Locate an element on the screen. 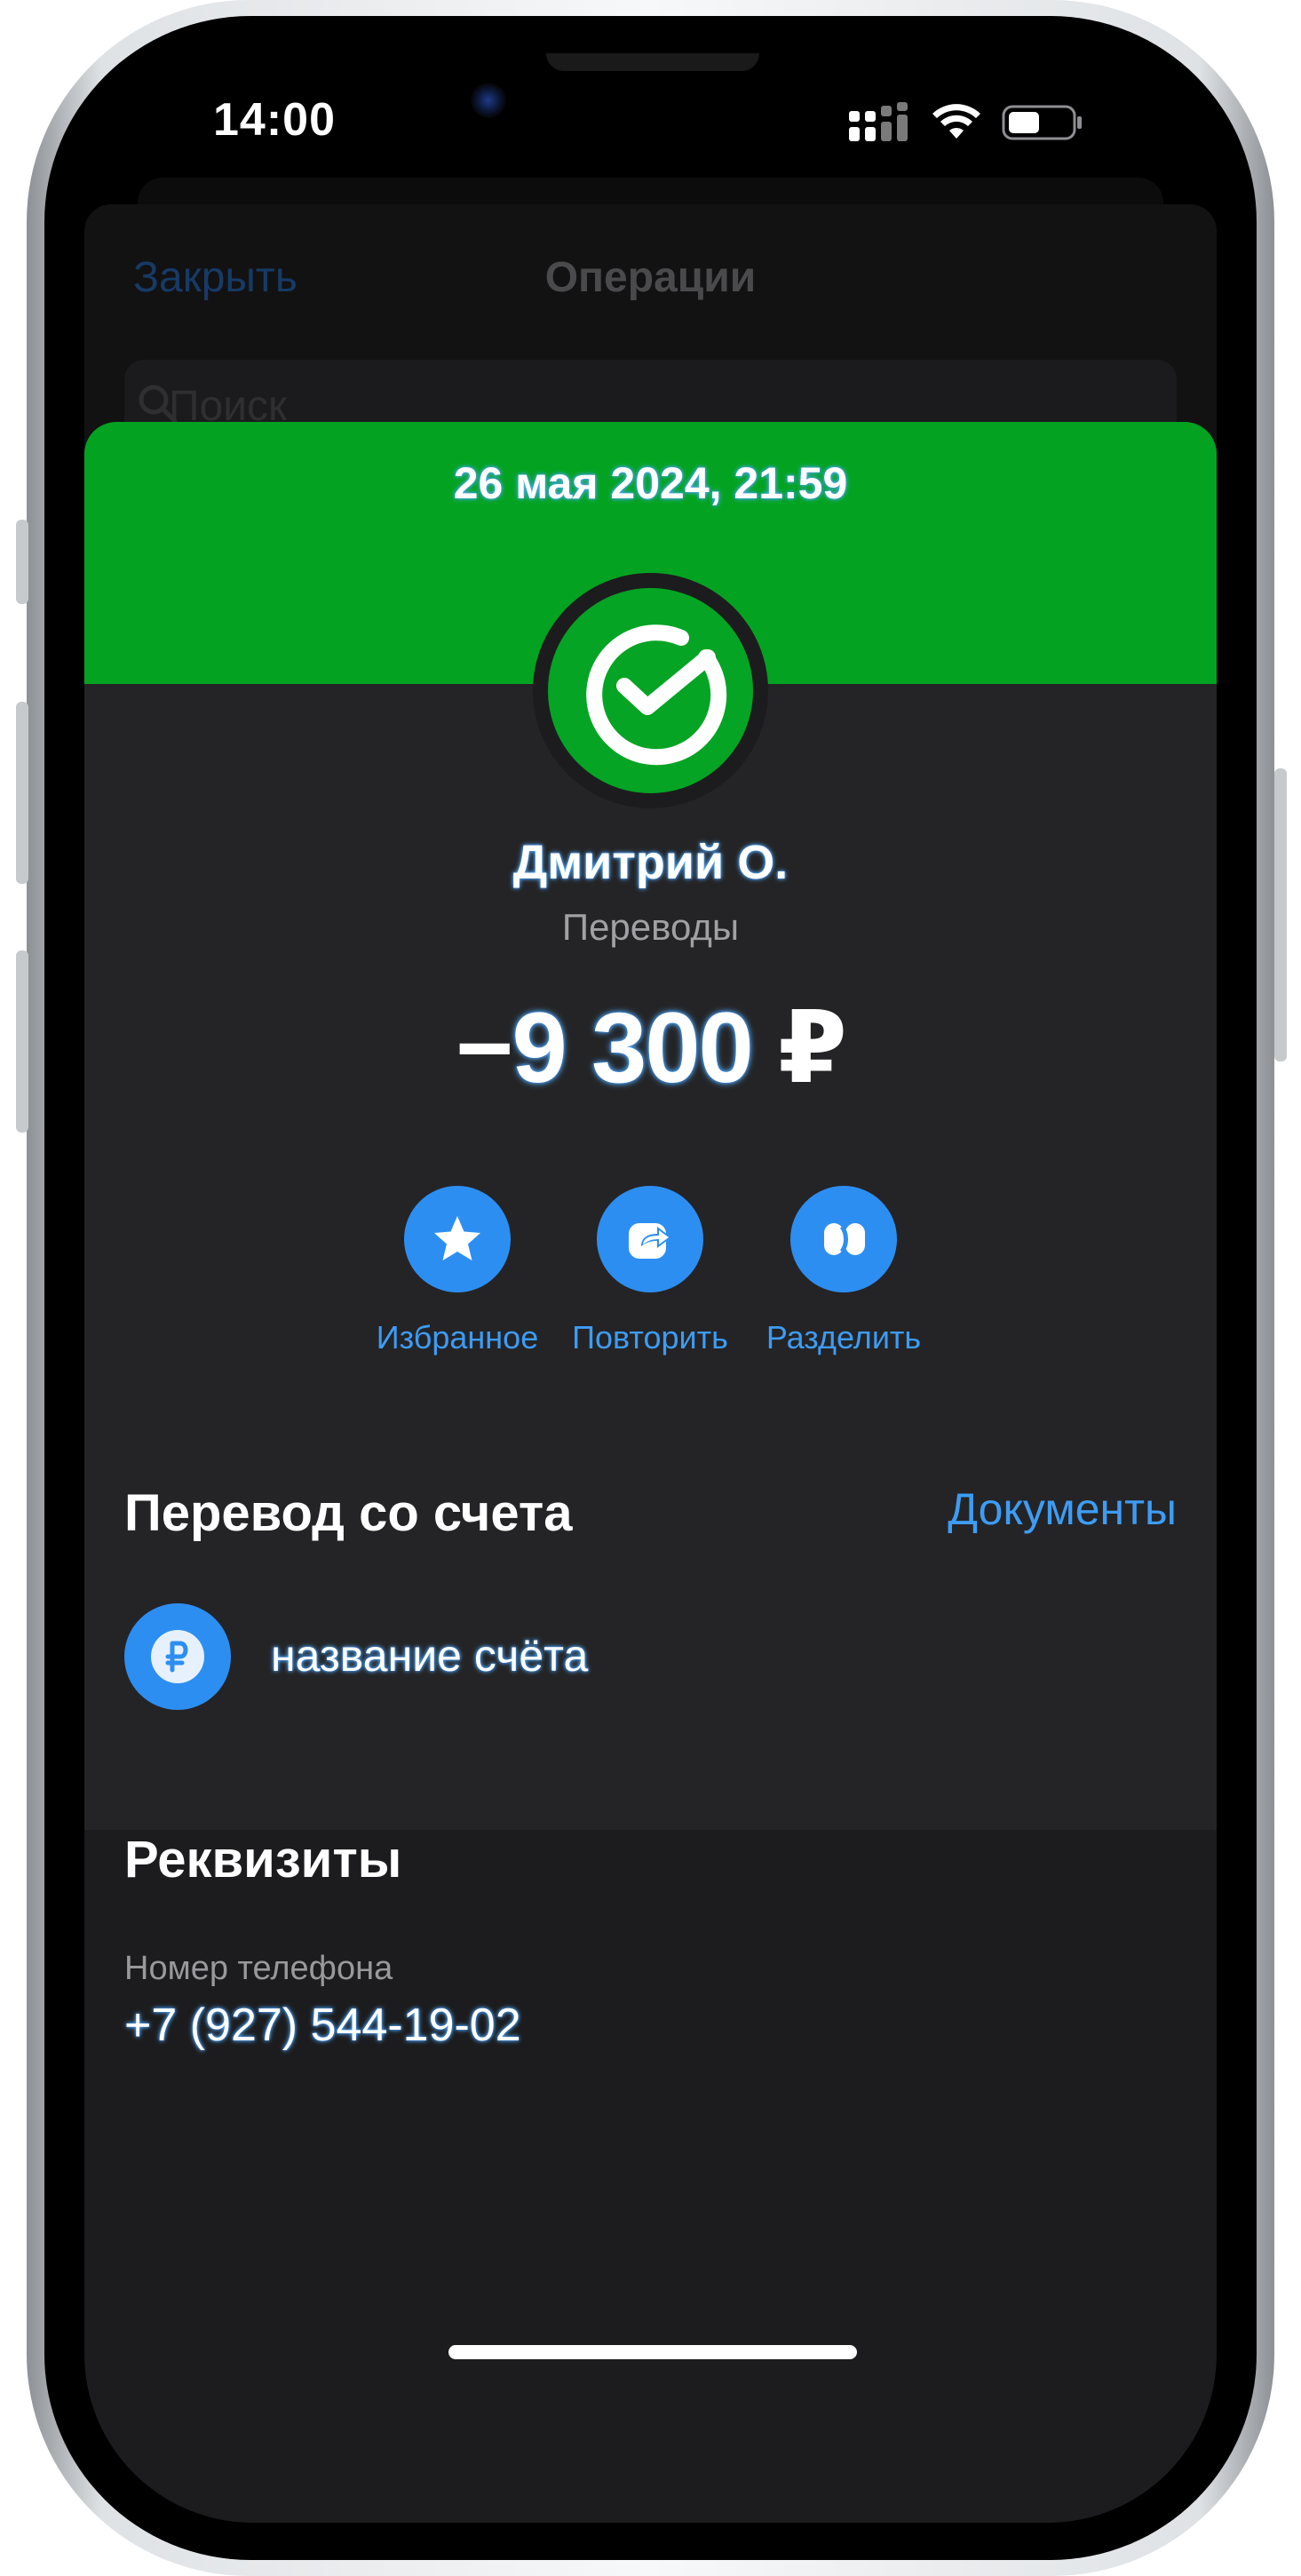  volume-down-button is located at coordinates (22, 1041).